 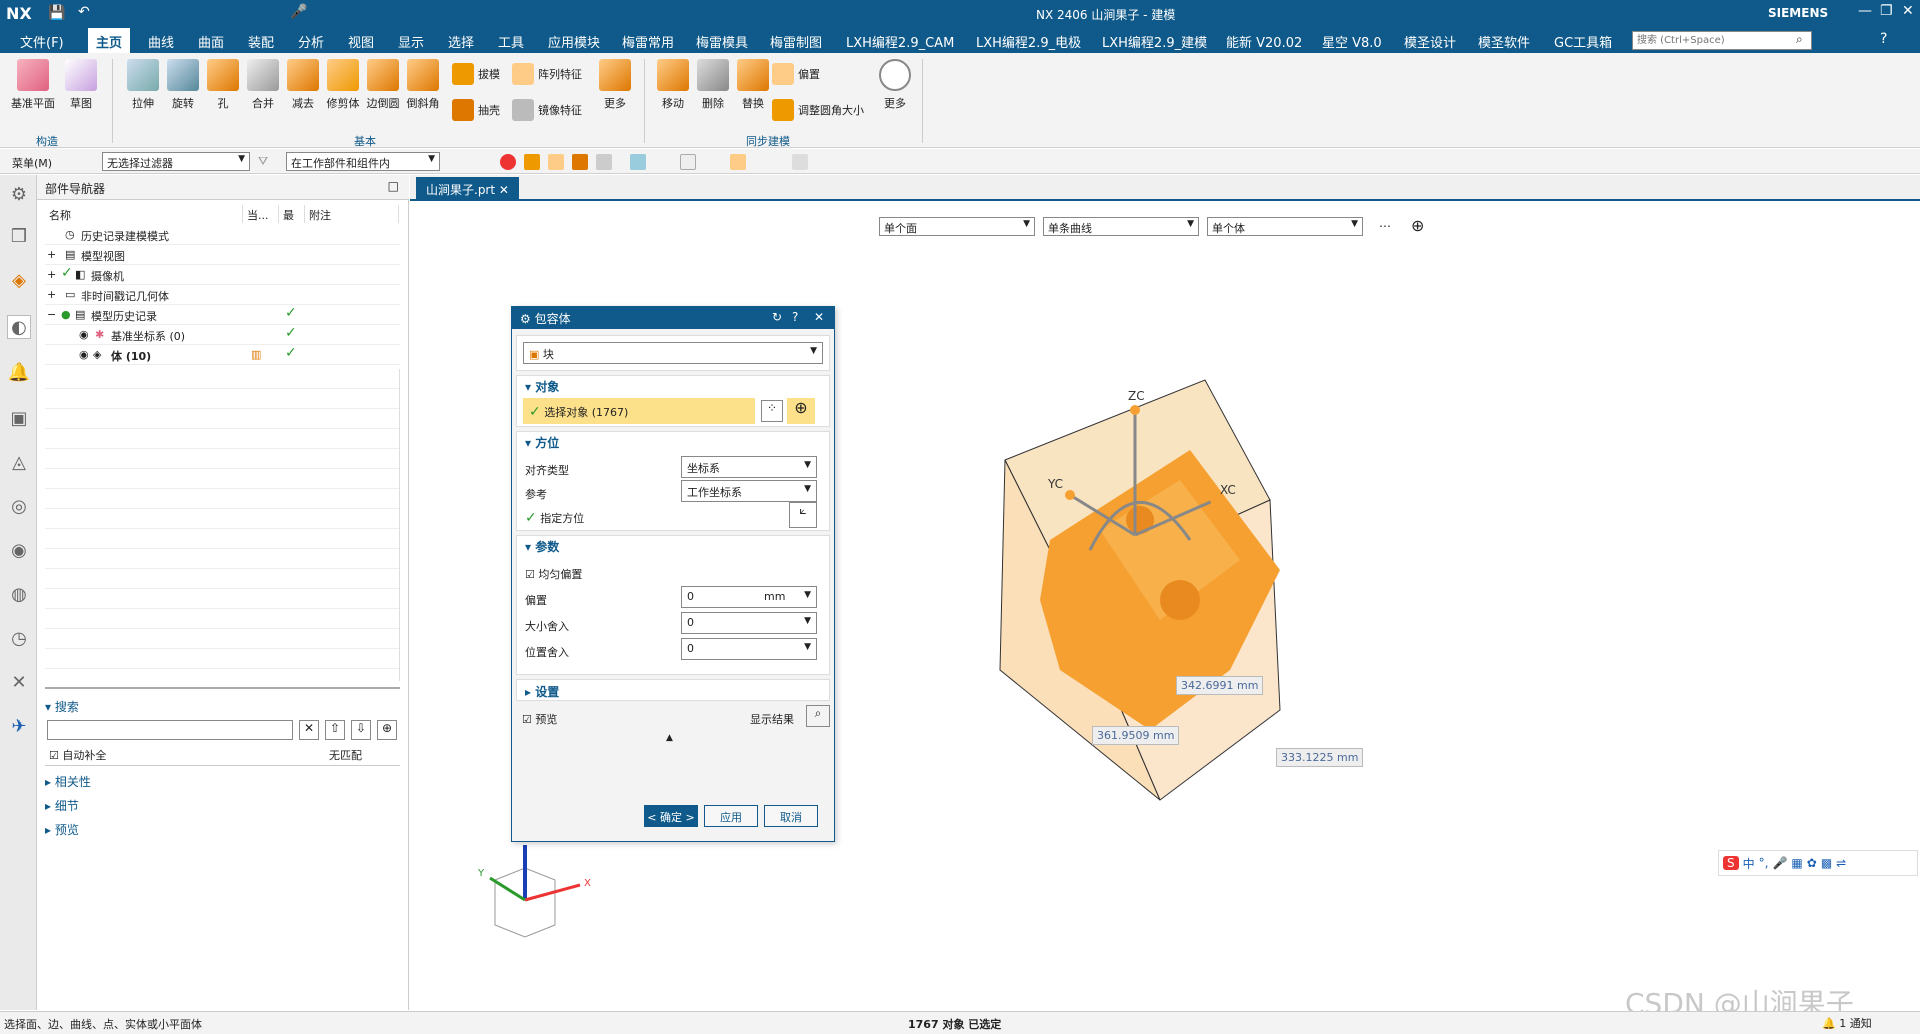 I want to click on menu-button: 菜单(M), so click(x=32, y=163).